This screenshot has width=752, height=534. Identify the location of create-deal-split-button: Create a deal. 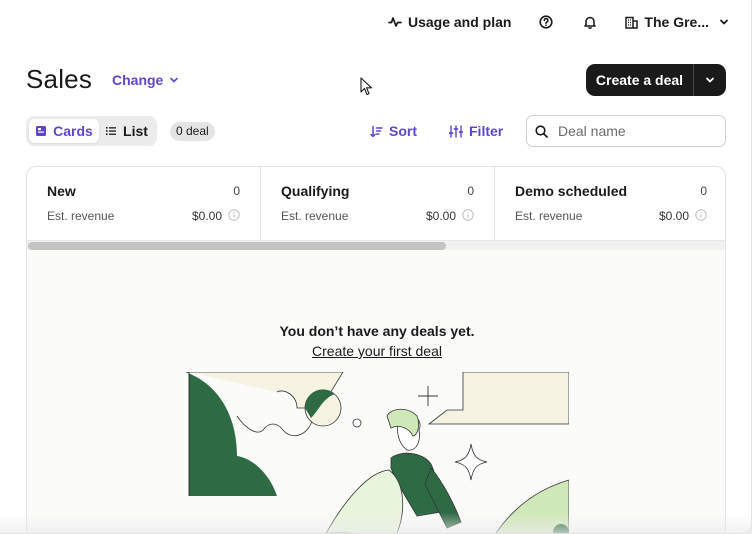
(656, 80).